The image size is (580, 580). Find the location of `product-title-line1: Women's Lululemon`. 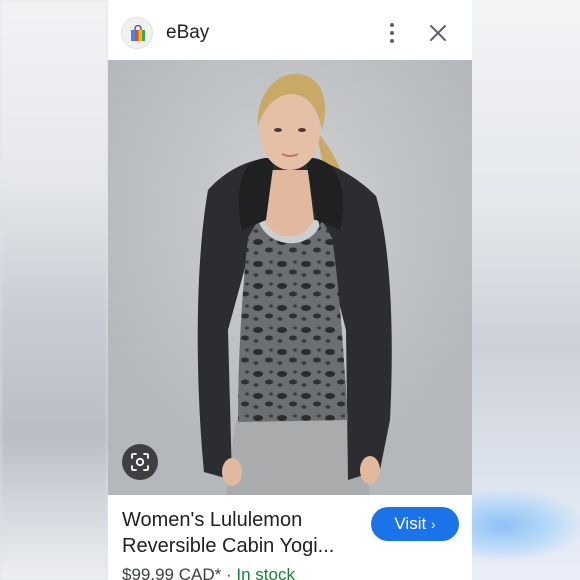

product-title-line1: Women's Lululemon is located at coordinates (212, 520).